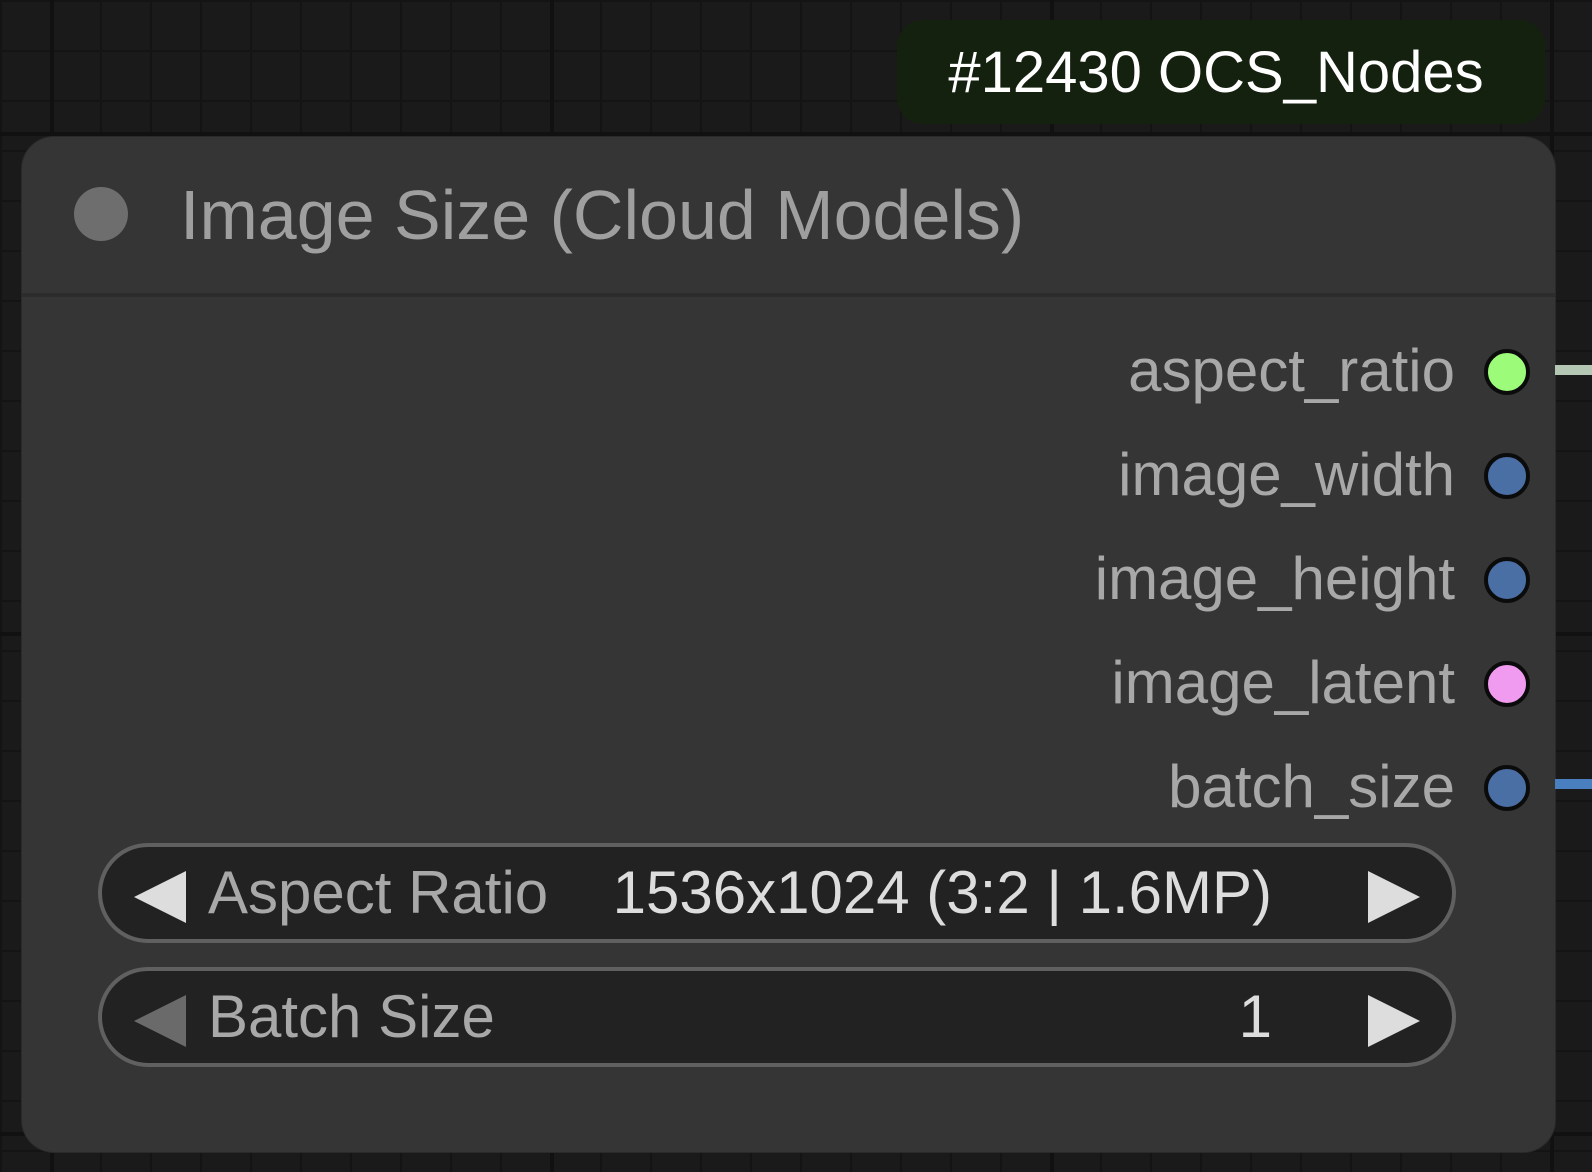 The image size is (1592, 1172). I want to click on batch-size-number-widget: Batch Size 1, so click(777, 1017).